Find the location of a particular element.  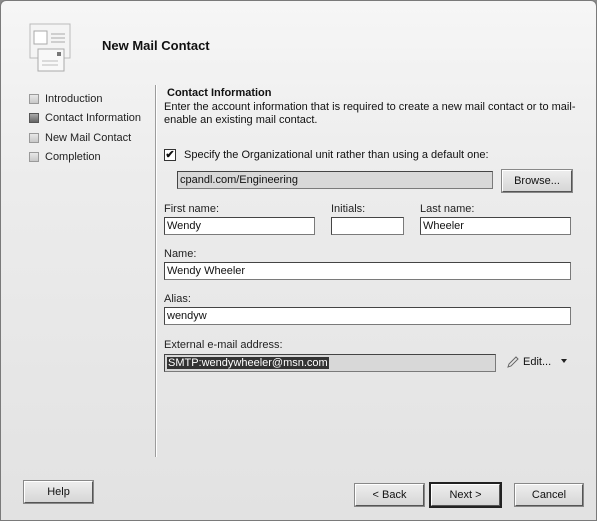

next-button: Next > is located at coordinates (465, 495).